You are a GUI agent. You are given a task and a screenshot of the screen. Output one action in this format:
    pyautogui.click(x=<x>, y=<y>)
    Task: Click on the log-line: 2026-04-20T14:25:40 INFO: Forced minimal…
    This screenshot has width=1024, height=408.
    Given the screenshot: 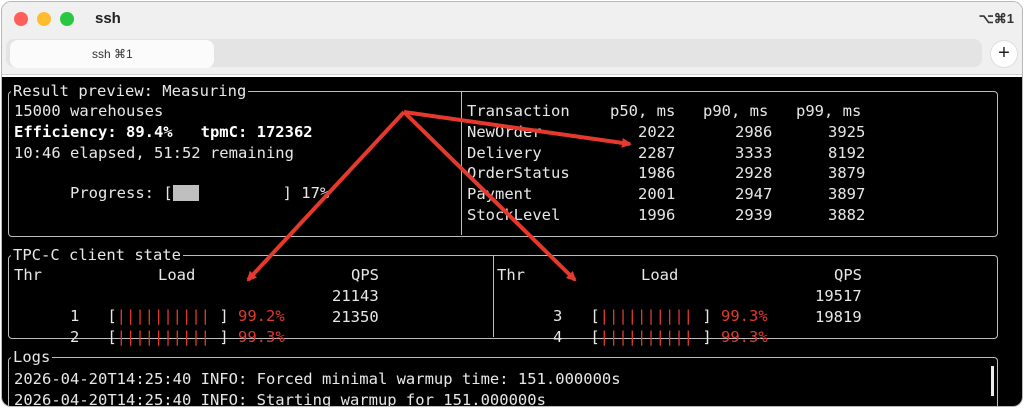 What is the action you would take?
    pyautogui.click(x=317, y=379)
    